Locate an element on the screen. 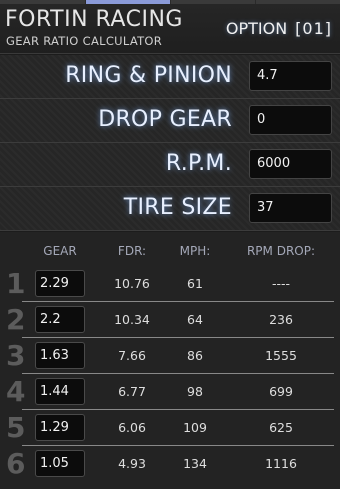 Image resolution: width=340 pixels, height=489 pixels. tire-size-label: TIRE SIZE is located at coordinates (177, 207).